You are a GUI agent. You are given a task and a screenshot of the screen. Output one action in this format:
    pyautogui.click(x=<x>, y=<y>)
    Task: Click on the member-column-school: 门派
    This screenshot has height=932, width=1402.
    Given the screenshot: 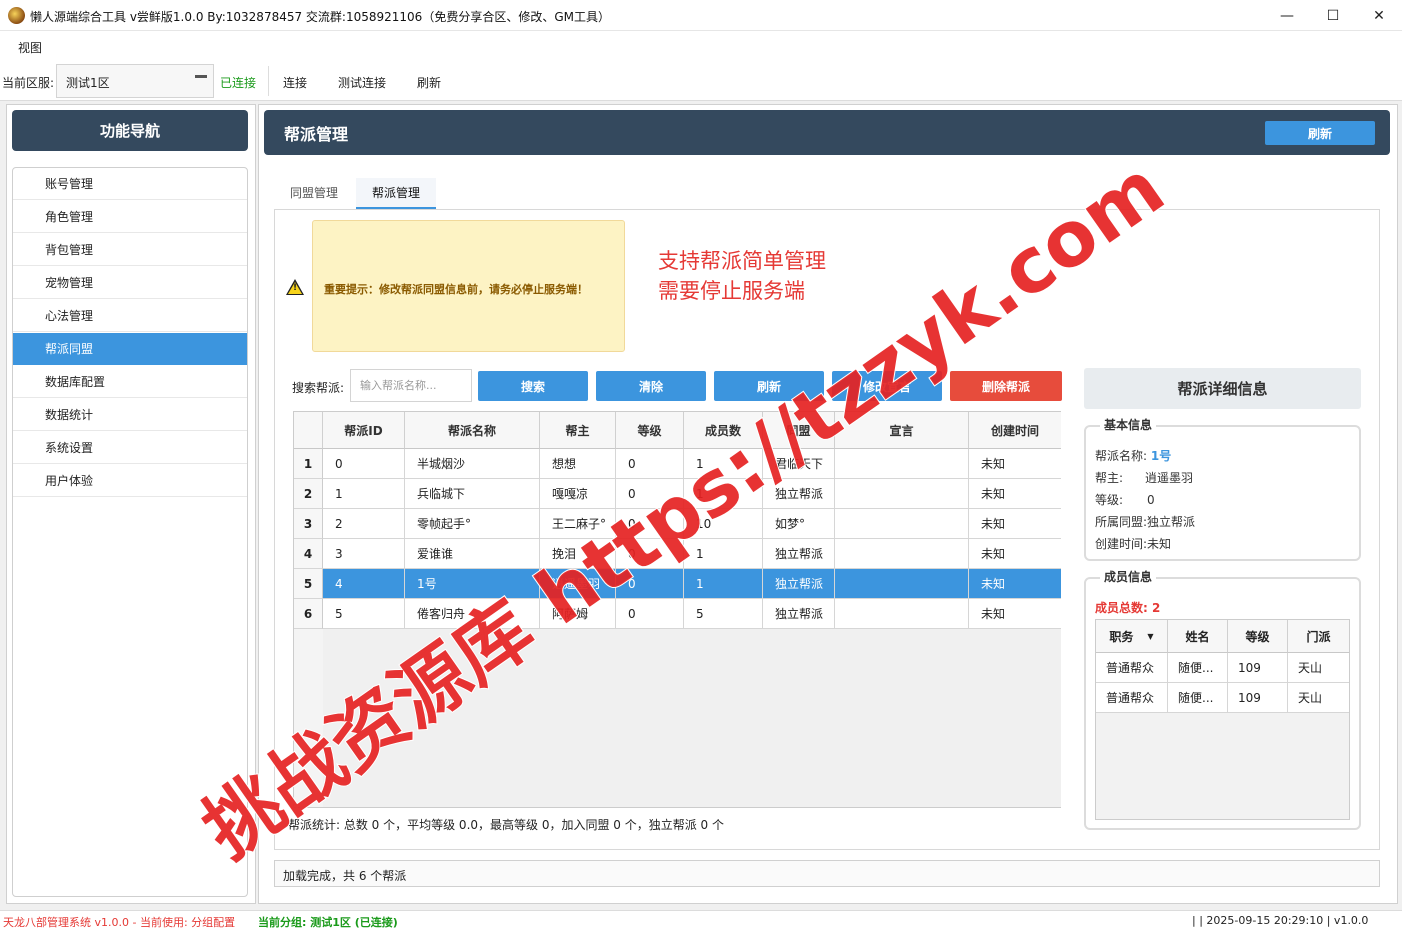 What is the action you would take?
    pyautogui.click(x=1318, y=636)
    